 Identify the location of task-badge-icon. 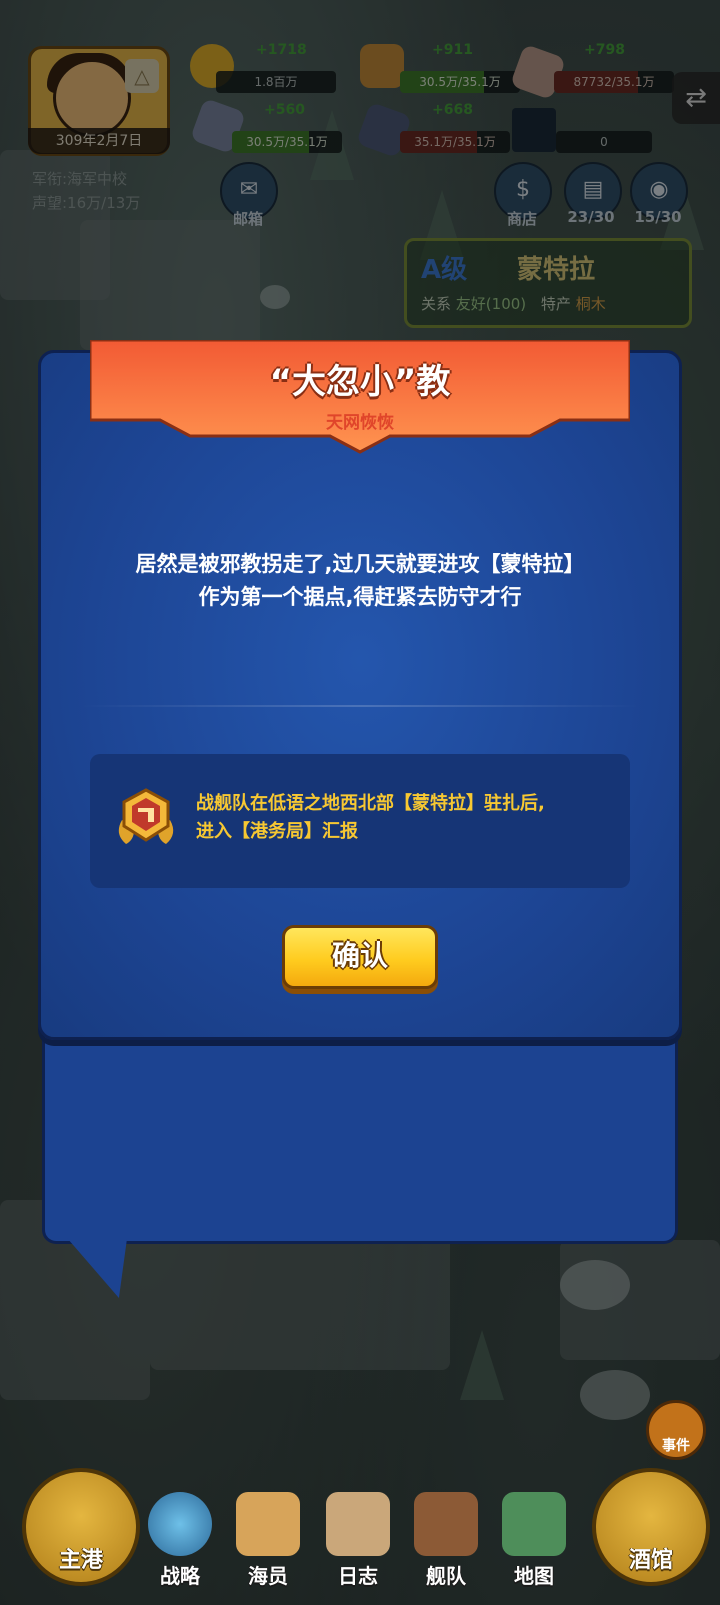
(146, 816).